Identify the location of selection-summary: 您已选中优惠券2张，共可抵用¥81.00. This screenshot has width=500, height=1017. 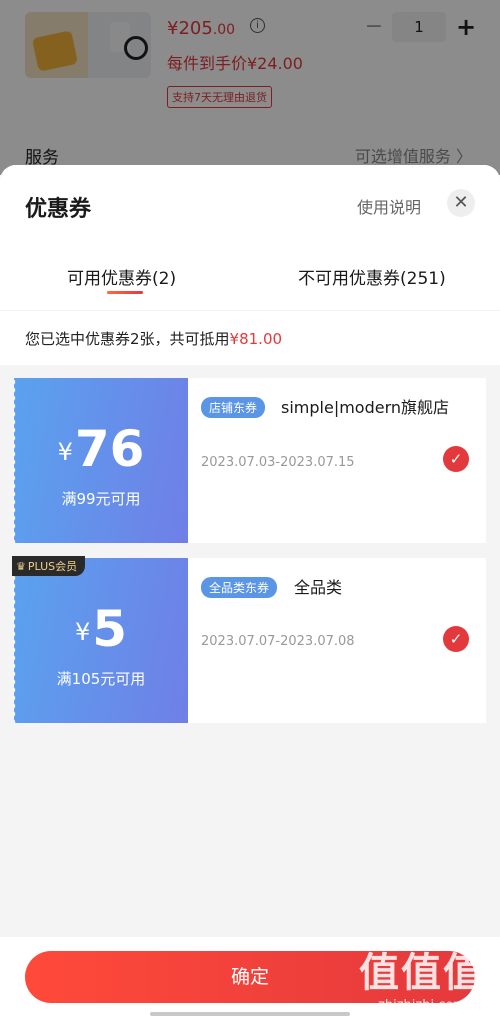
(250, 338).